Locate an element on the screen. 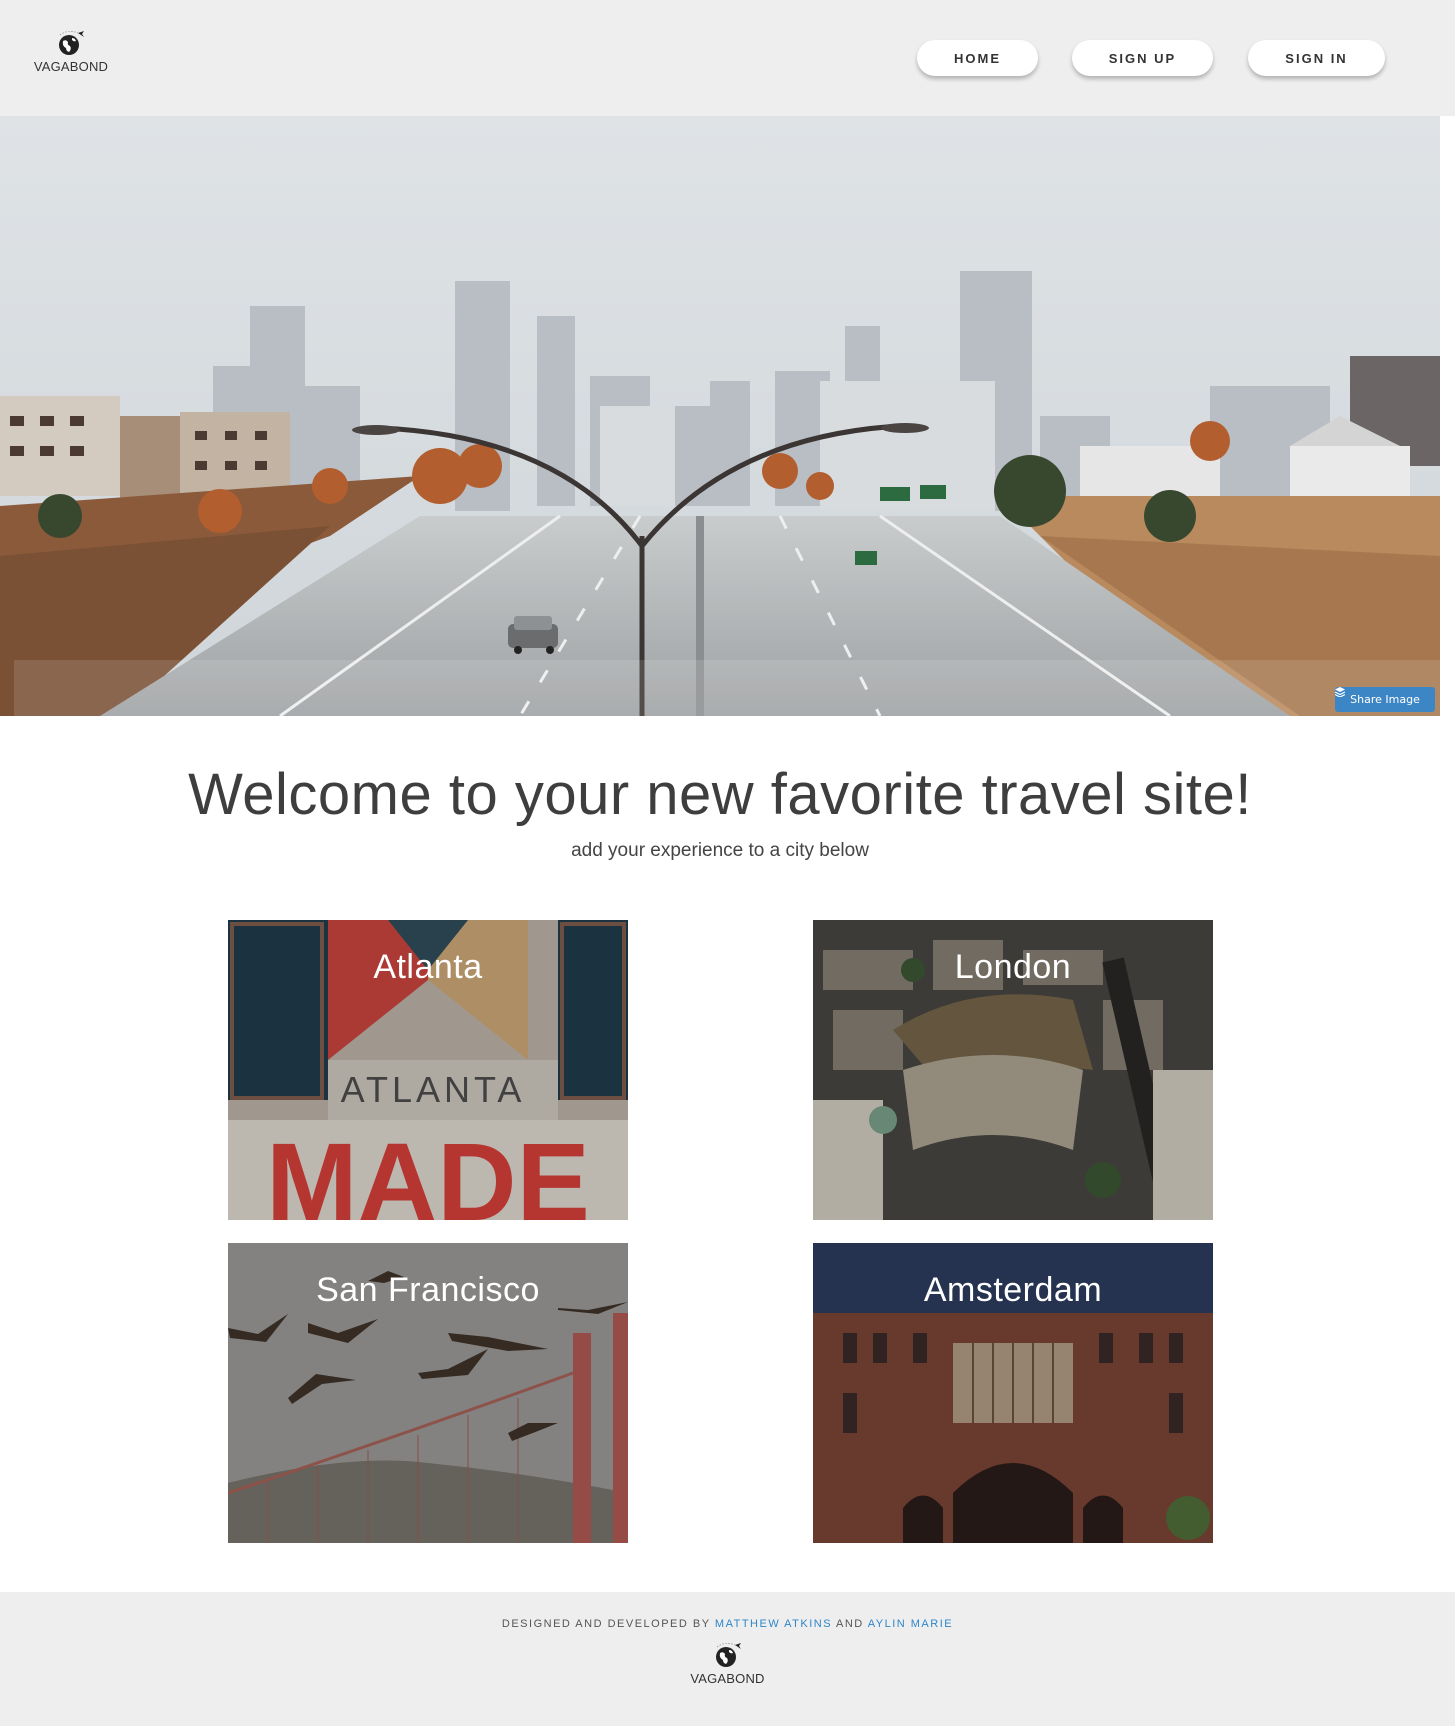  city-title-san-francisco: San Francisco is located at coordinates (428, 1290).